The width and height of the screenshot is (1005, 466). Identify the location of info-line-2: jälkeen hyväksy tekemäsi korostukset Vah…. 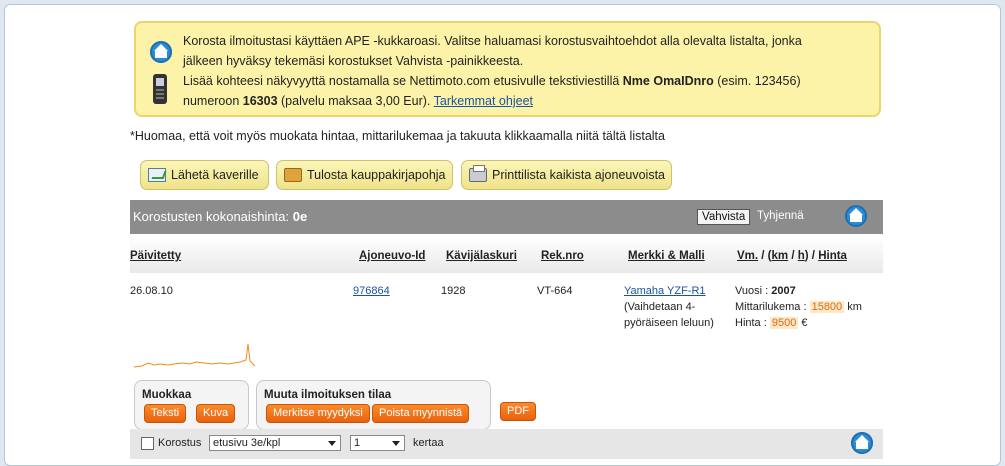
(353, 61).